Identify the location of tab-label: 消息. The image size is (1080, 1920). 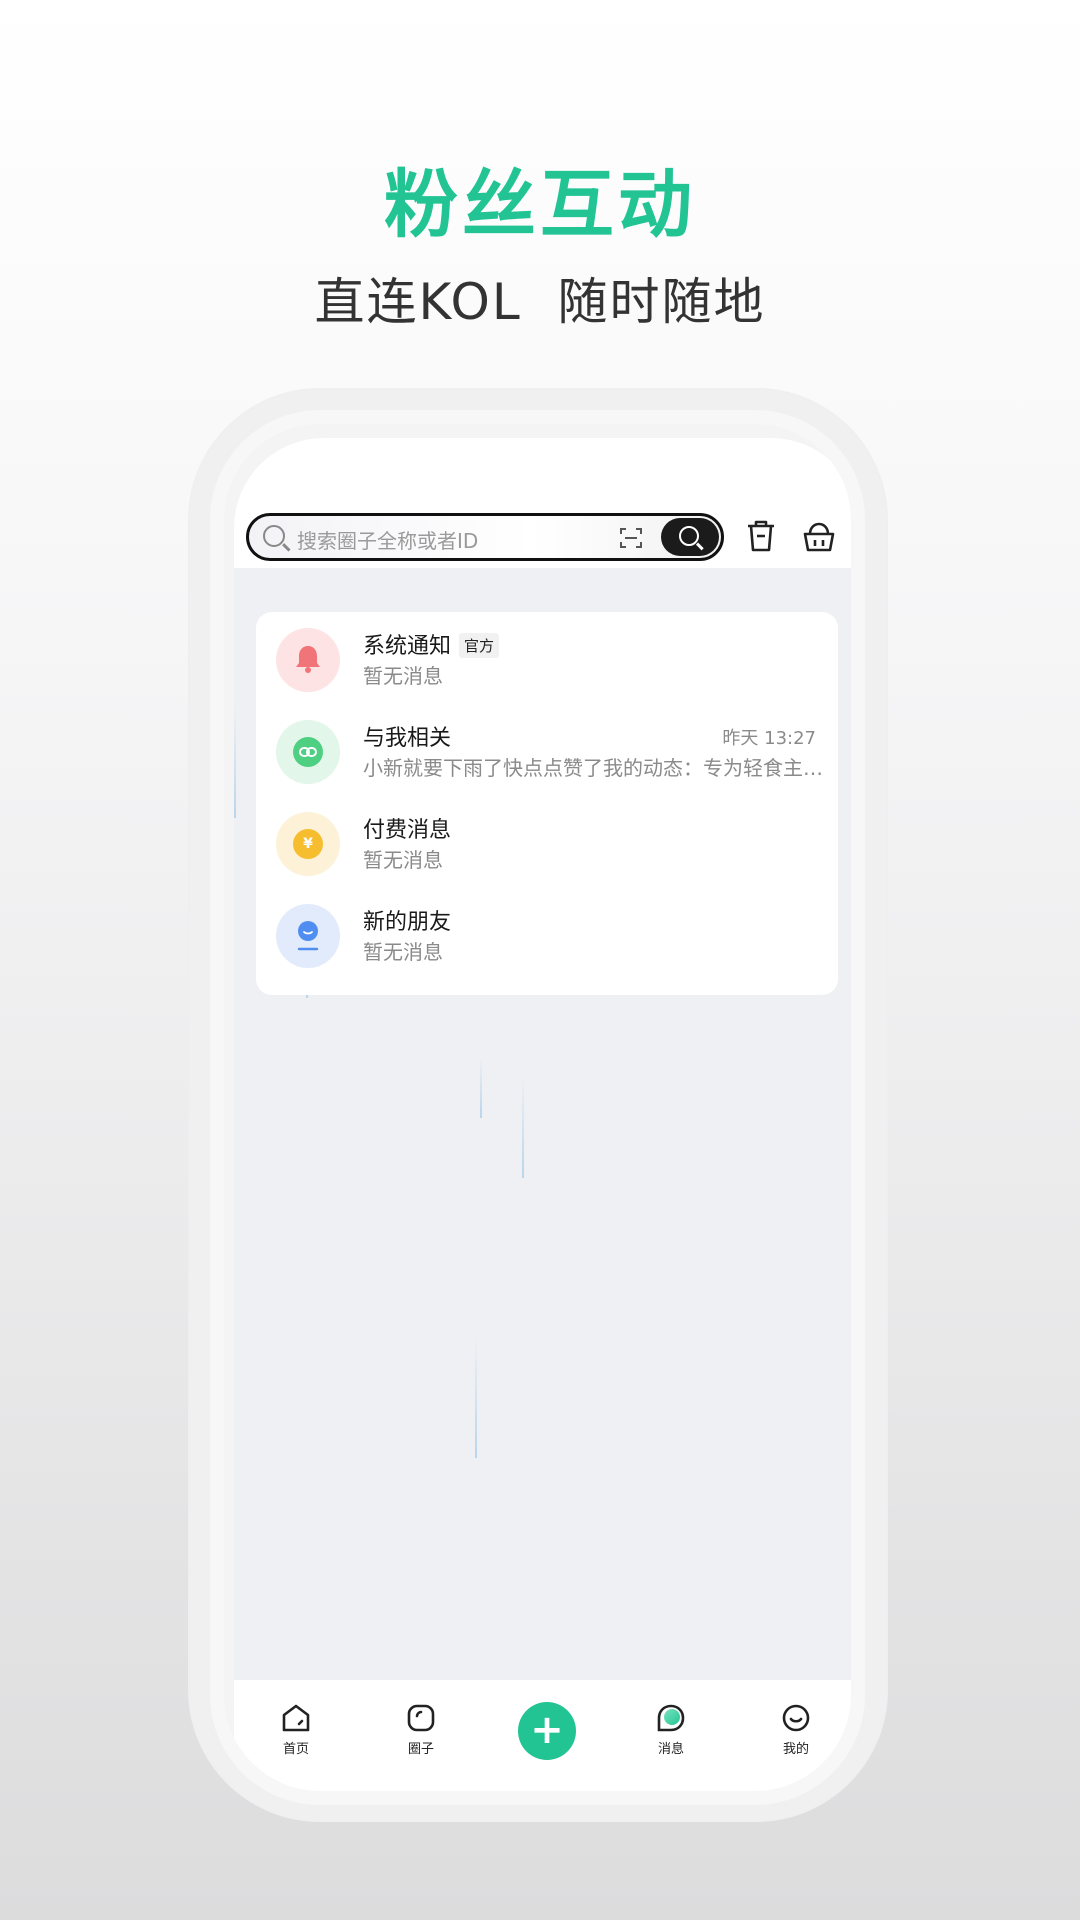
(670, 1749).